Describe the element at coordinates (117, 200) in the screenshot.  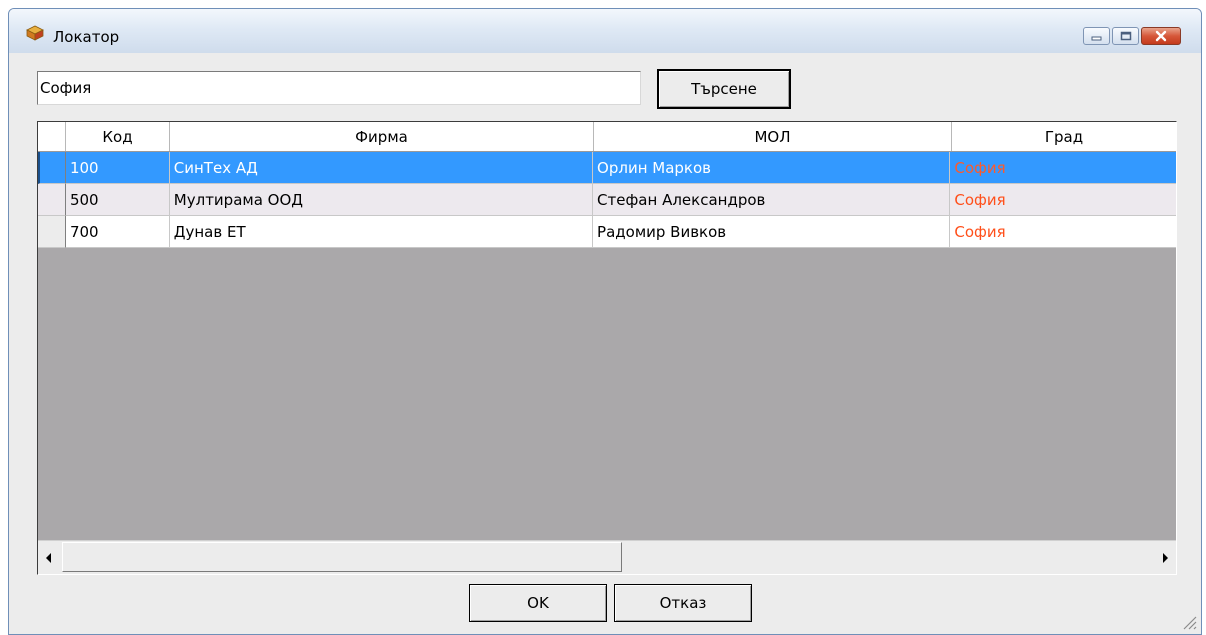
I see `cell-code: 500` at that location.